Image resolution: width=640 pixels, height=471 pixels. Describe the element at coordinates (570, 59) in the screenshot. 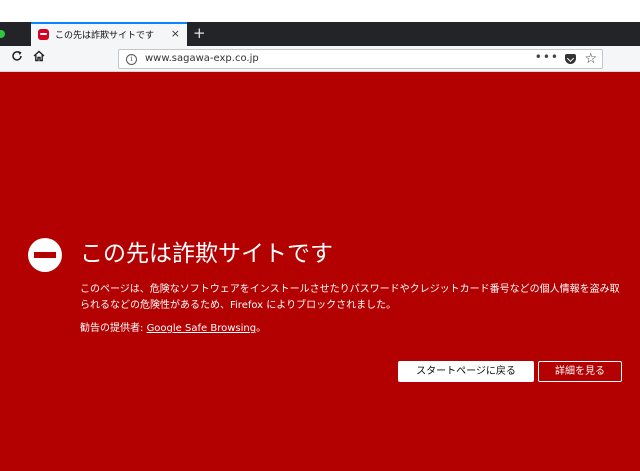

I see `pocket-icon` at that location.